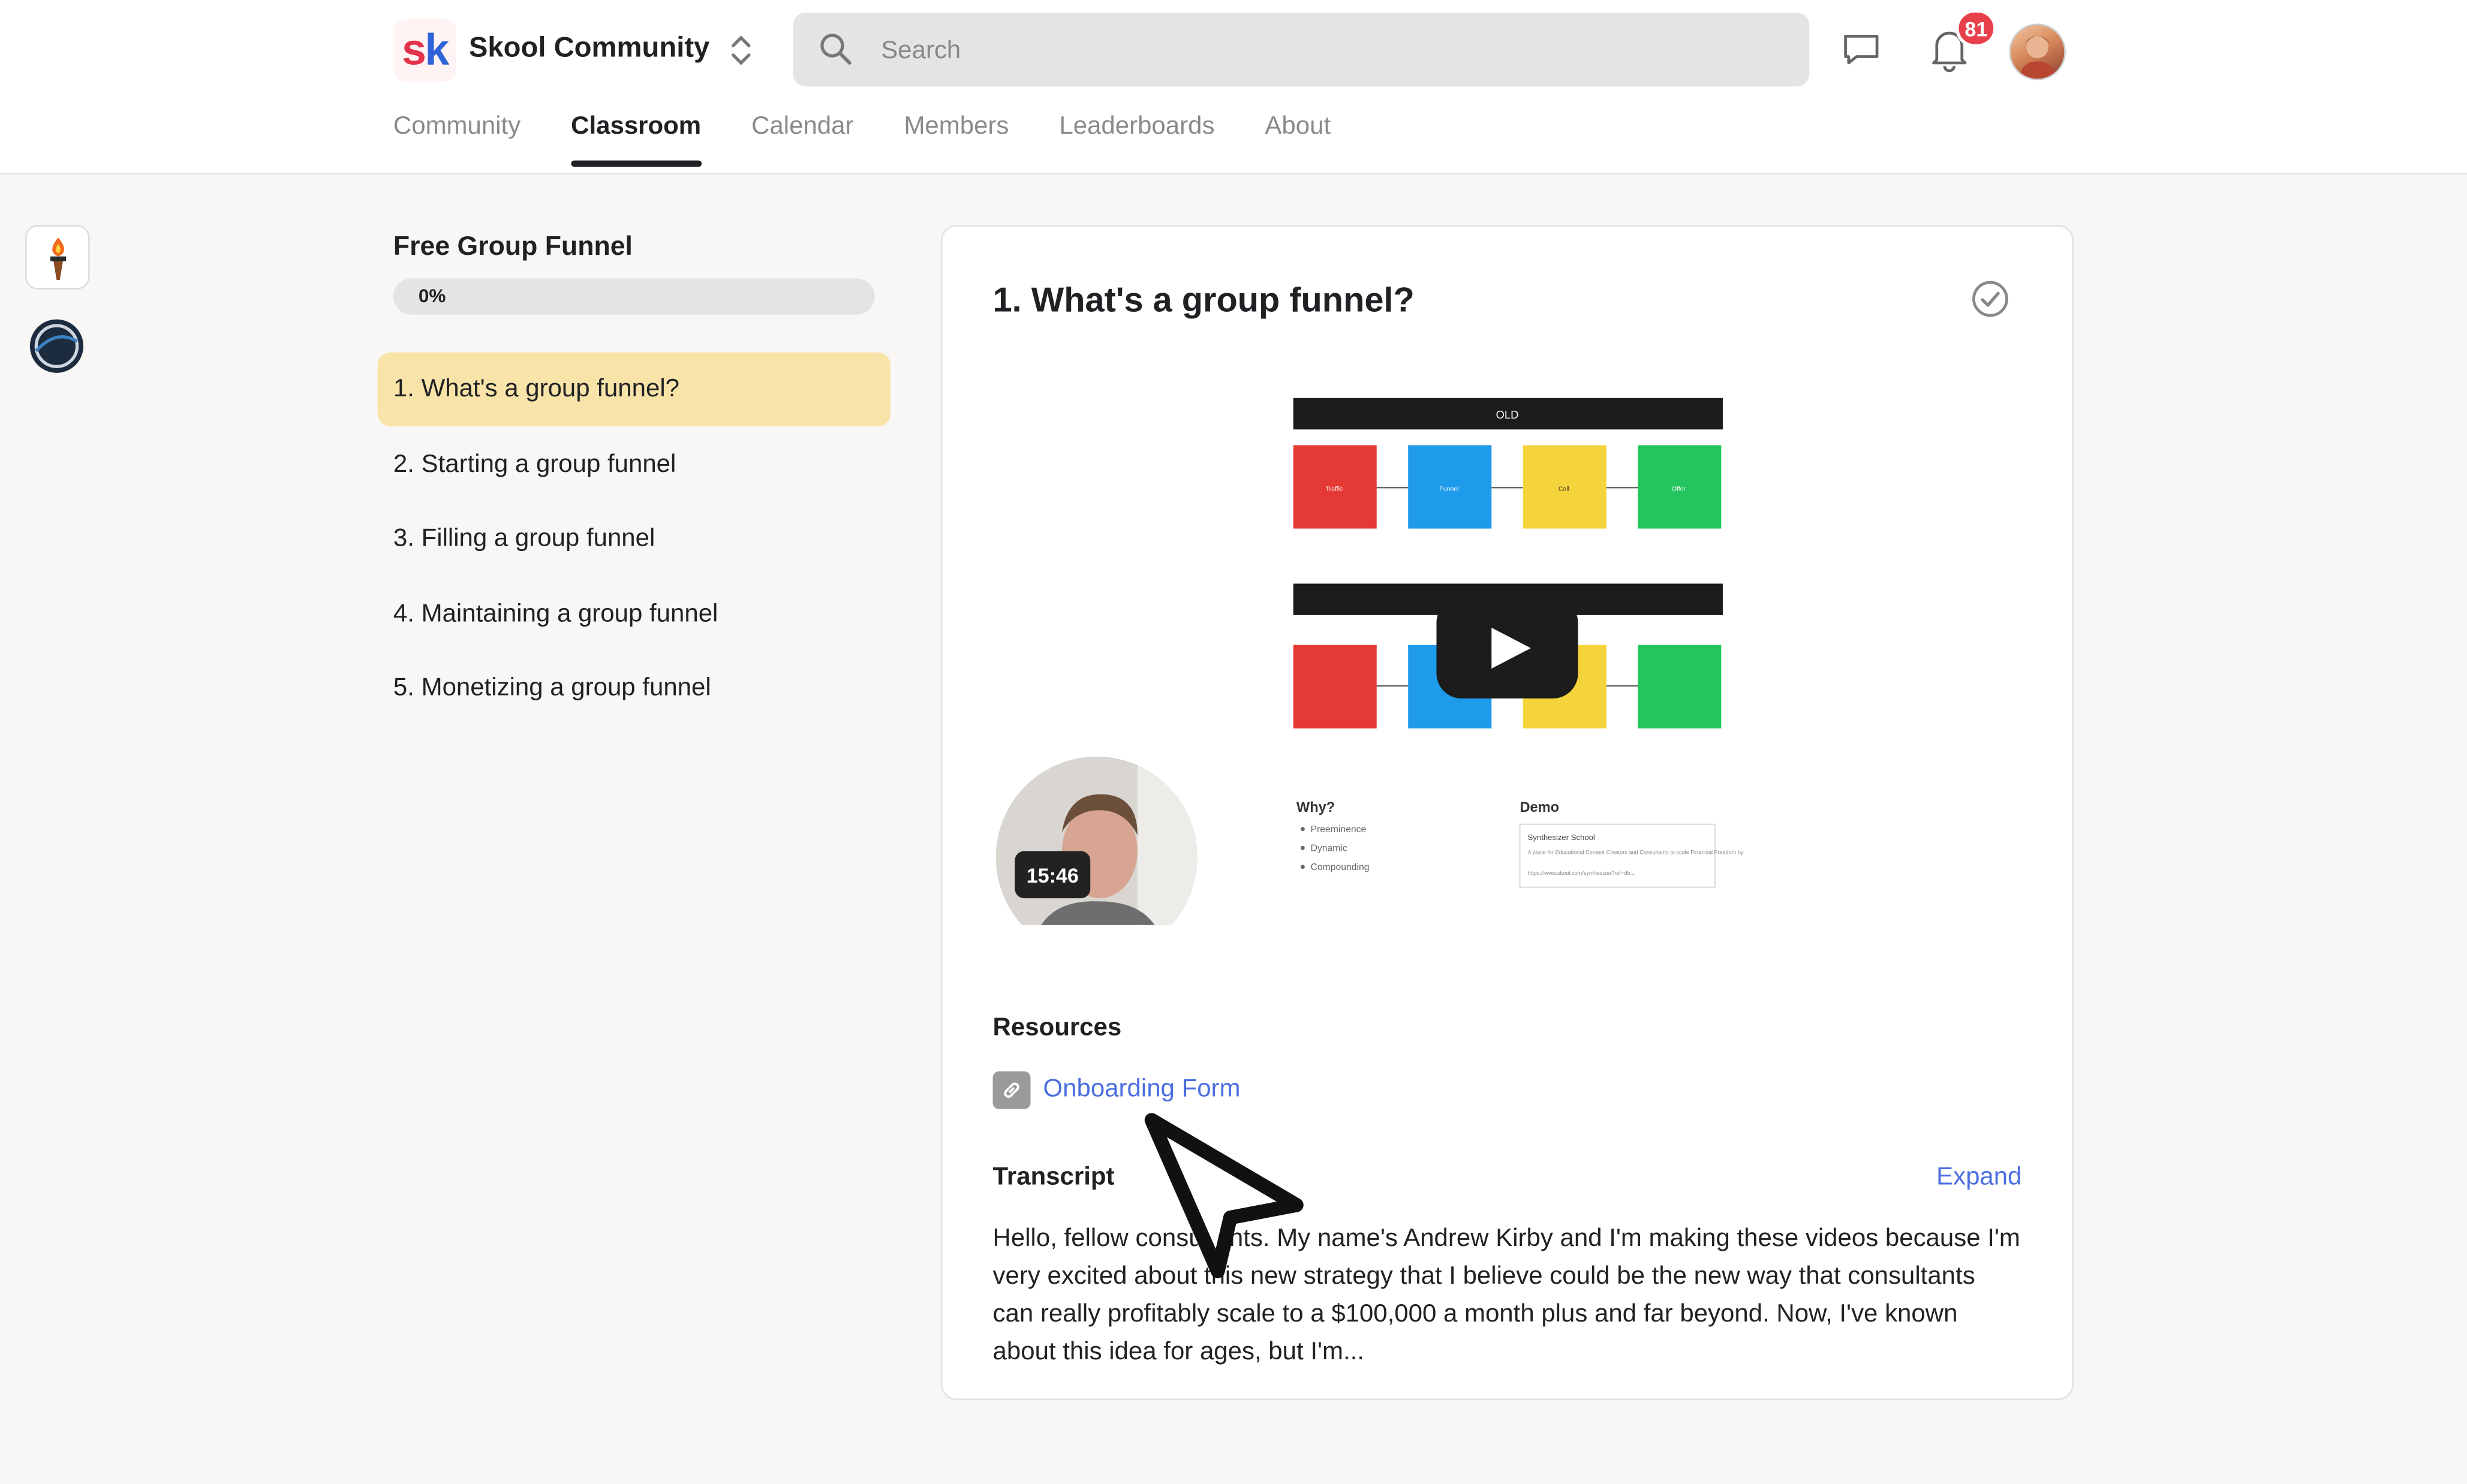 This screenshot has width=2467, height=1484. I want to click on search-icon, so click(836, 49).